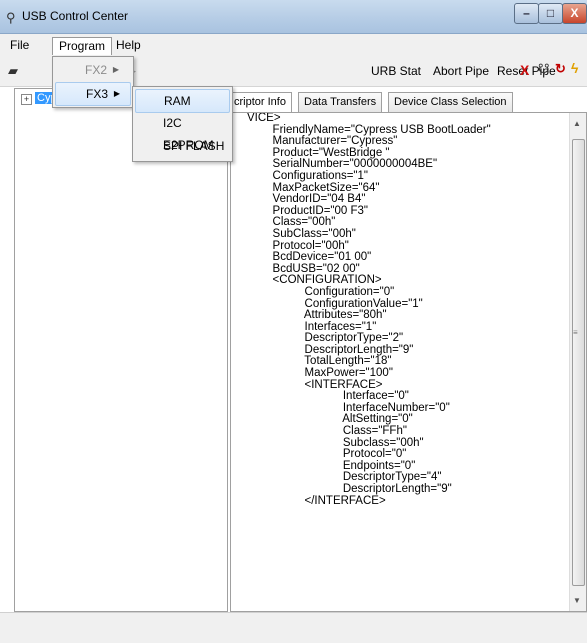  I want to click on reload-icon: ↻, so click(560, 69).